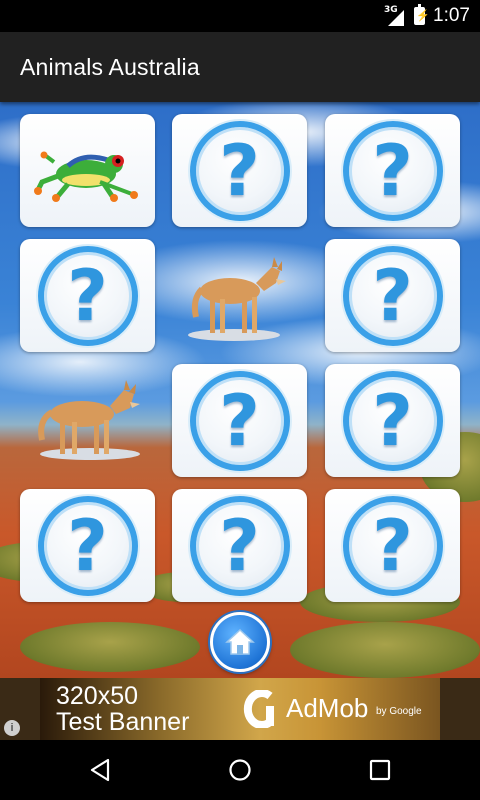 This screenshot has height=800, width=480. What do you see at coordinates (240, 16) in the screenshot?
I see `status-bar: 3G ⚡ 1:07` at bounding box center [240, 16].